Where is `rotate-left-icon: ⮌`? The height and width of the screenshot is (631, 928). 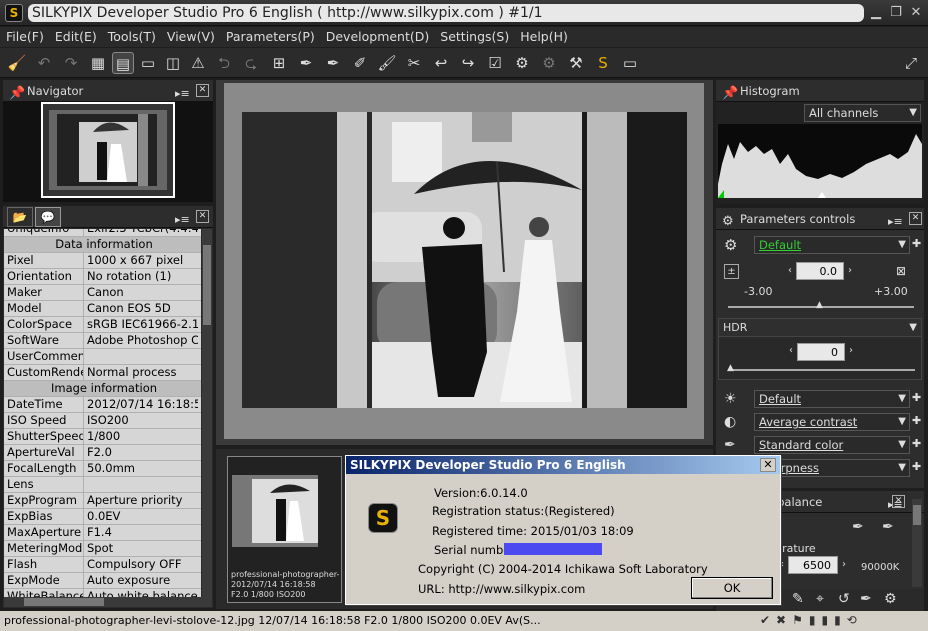
rotate-left-icon: ⮌ is located at coordinates (224, 63).